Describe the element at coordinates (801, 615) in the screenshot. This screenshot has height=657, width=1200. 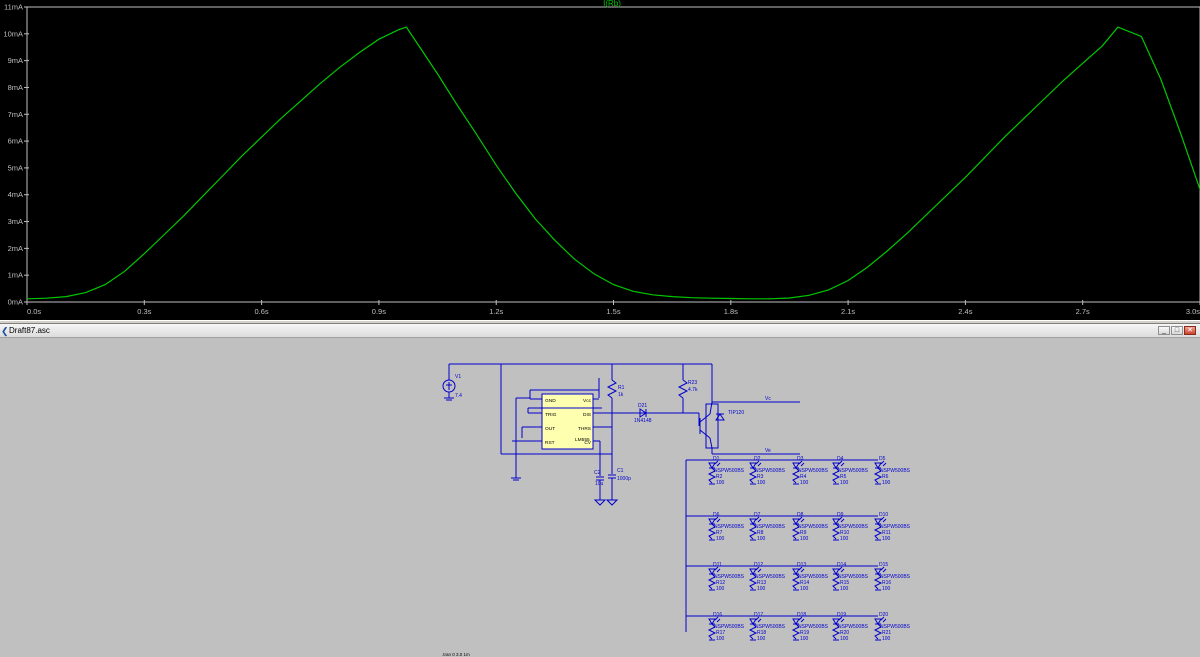
I see `led-diode-label: D18` at that location.